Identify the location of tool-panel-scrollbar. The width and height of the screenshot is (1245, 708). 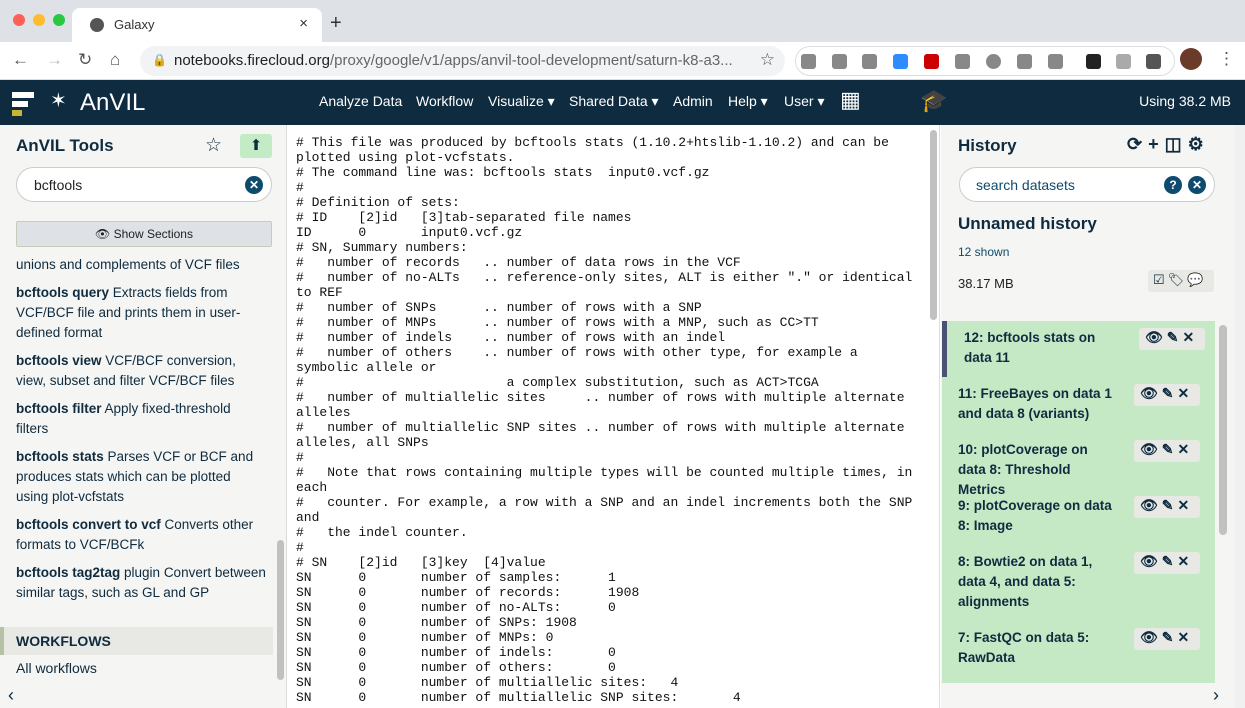
(280, 610).